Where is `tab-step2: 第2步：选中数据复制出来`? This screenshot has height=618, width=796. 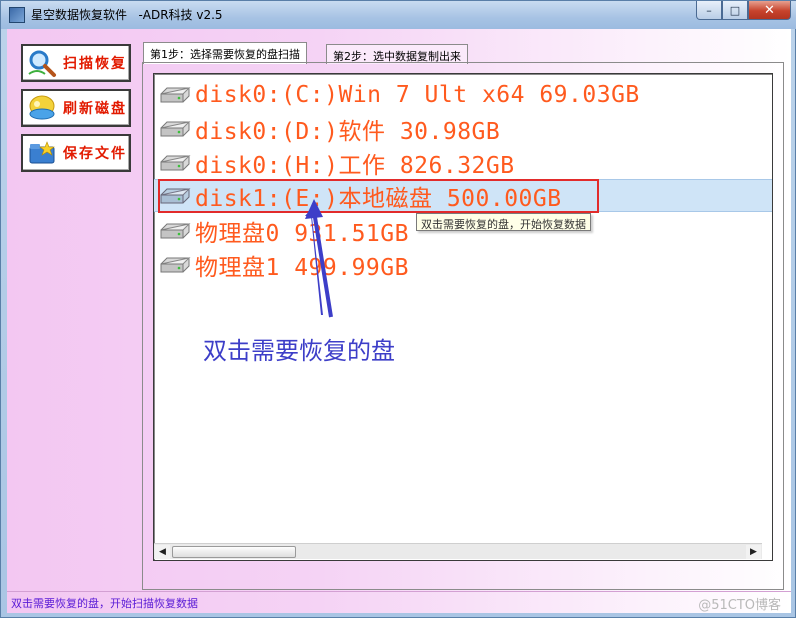
tab-step2: 第2步：选中数据复制出来 is located at coordinates (397, 54).